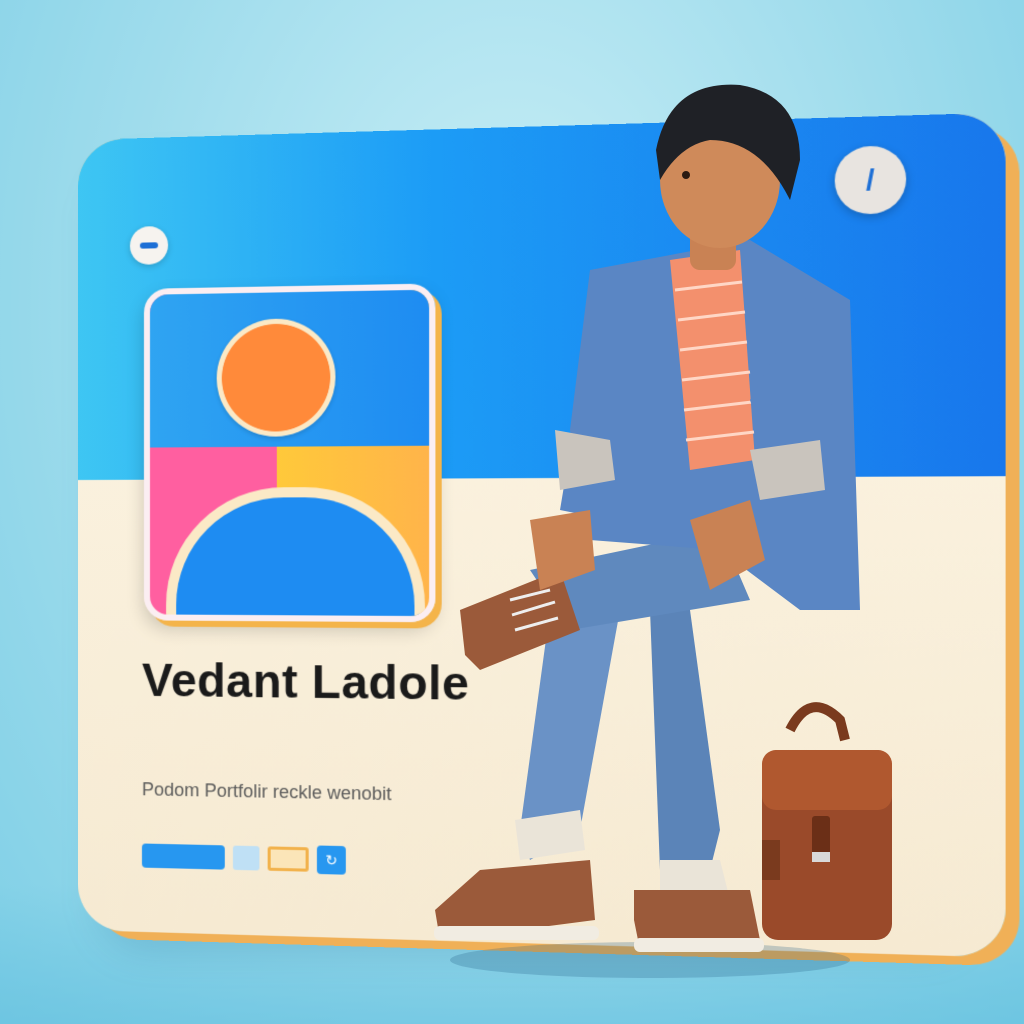  What do you see at coordinates (686, 175) in the screenshot?
I see `eye` at bounding box center [686, 175].